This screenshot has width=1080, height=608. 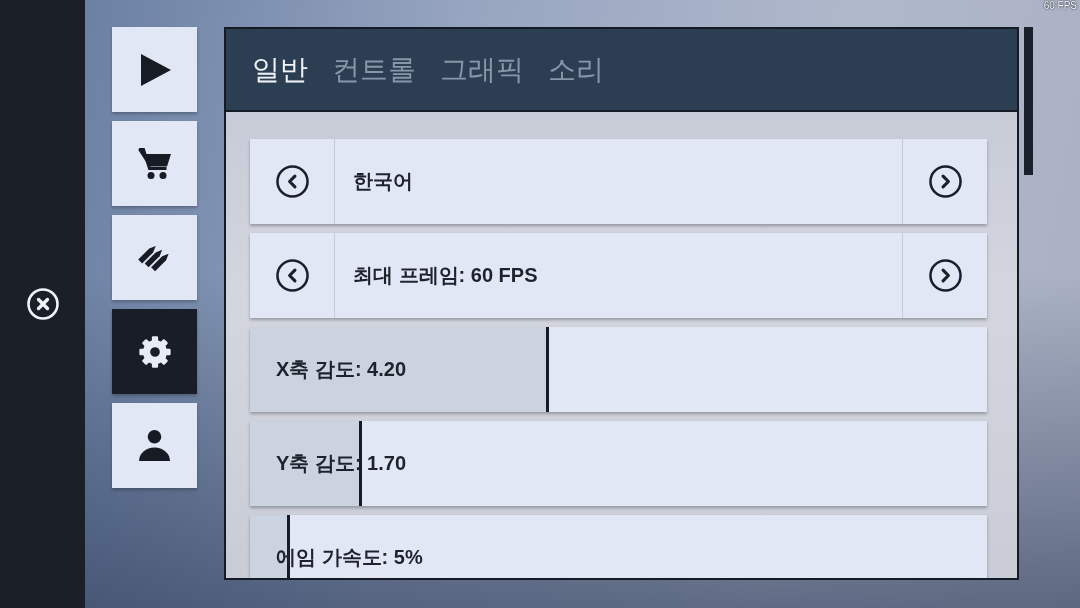 I want to click on tab: 일반, so click(x=280, y=69).